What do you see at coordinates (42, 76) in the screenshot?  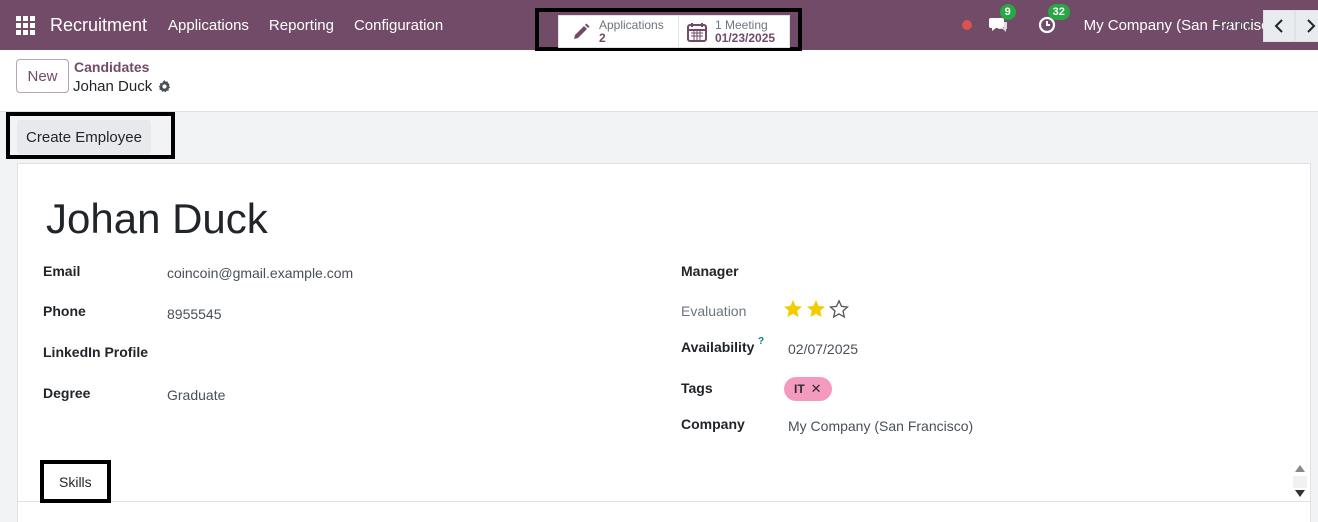 I see `new-button: New` at bounding box center [42, 76].